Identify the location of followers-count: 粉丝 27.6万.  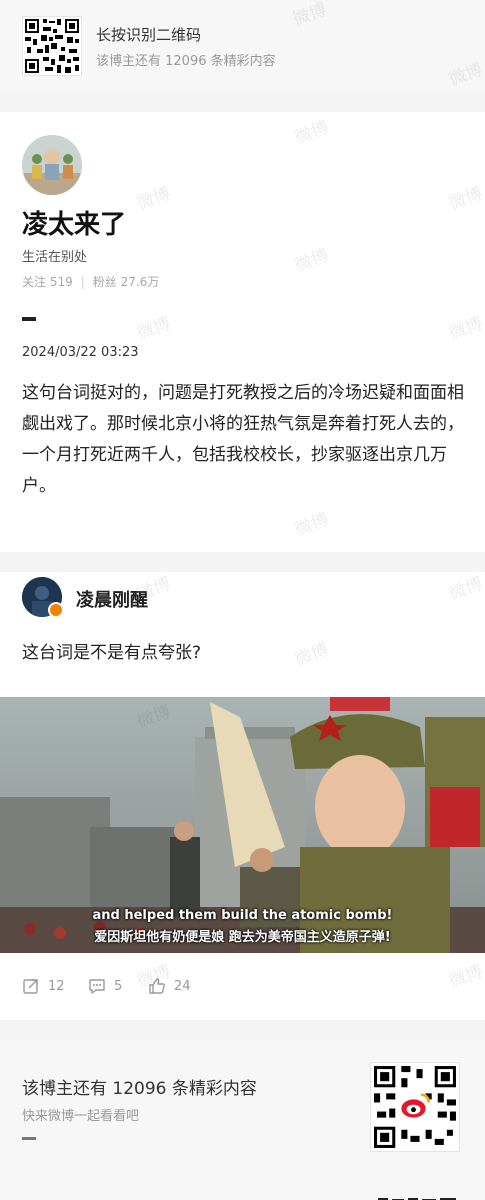
(126, 282).